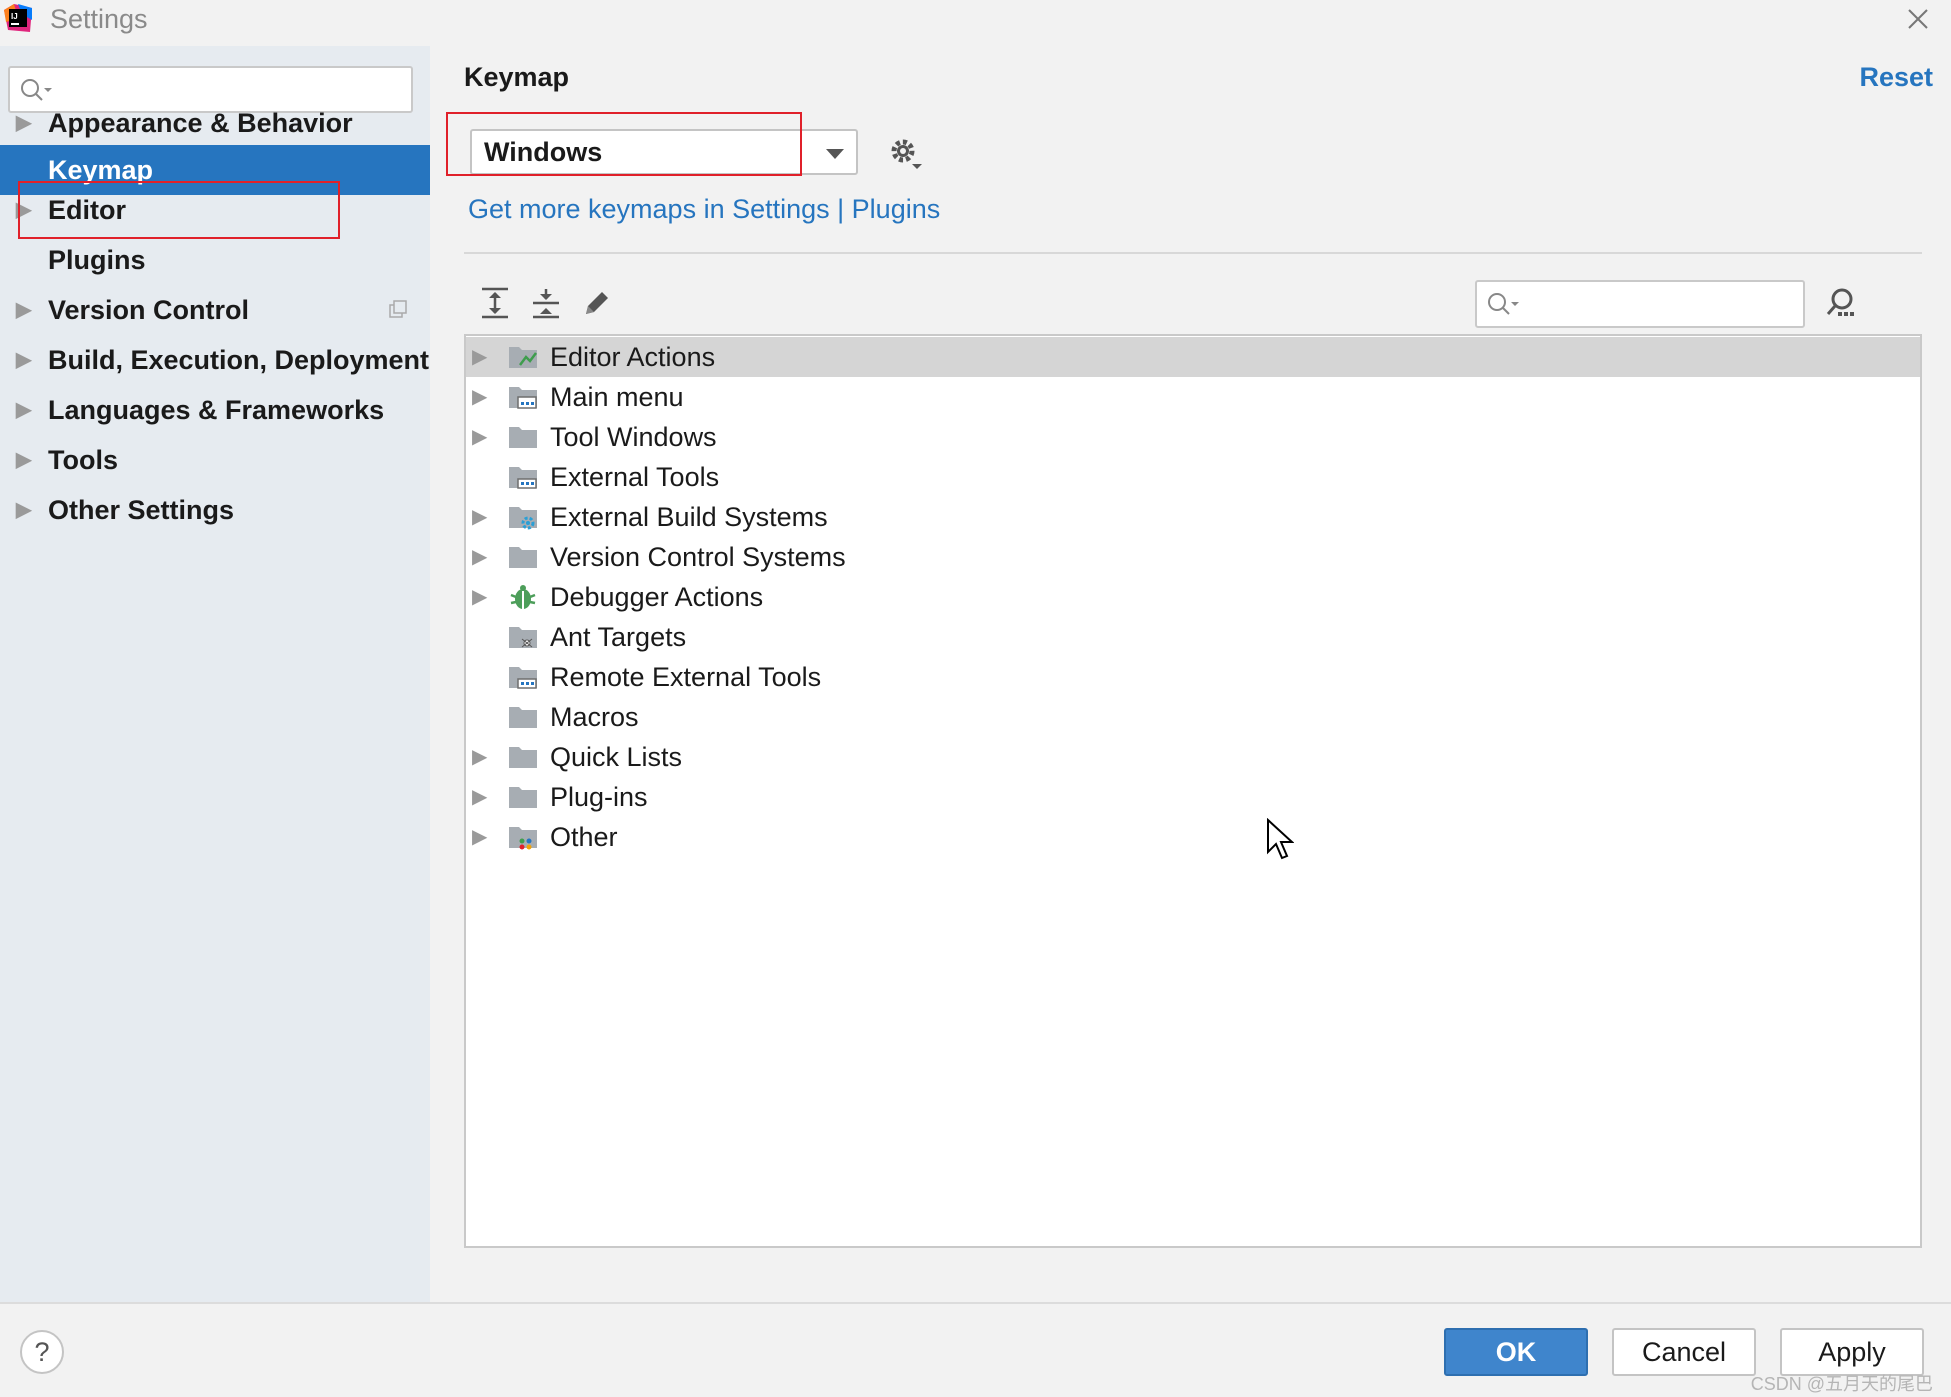 This screenshot has width=1951, height=1397. Describe the element at coordinates (617, 397) in the screenshot. I see `tree-row-label: Main menu` at that location.